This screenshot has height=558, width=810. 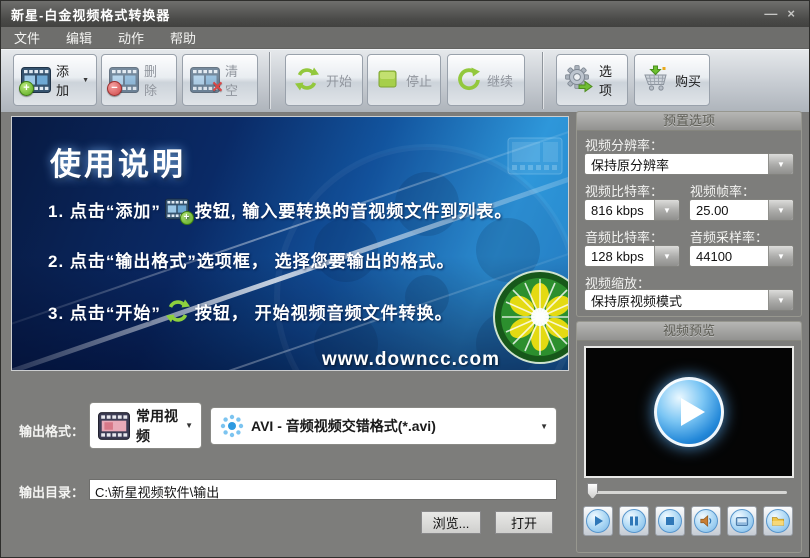 I want to click on video-scale-select: 保持原视频模式 ▼, so click(x=689, y=300).